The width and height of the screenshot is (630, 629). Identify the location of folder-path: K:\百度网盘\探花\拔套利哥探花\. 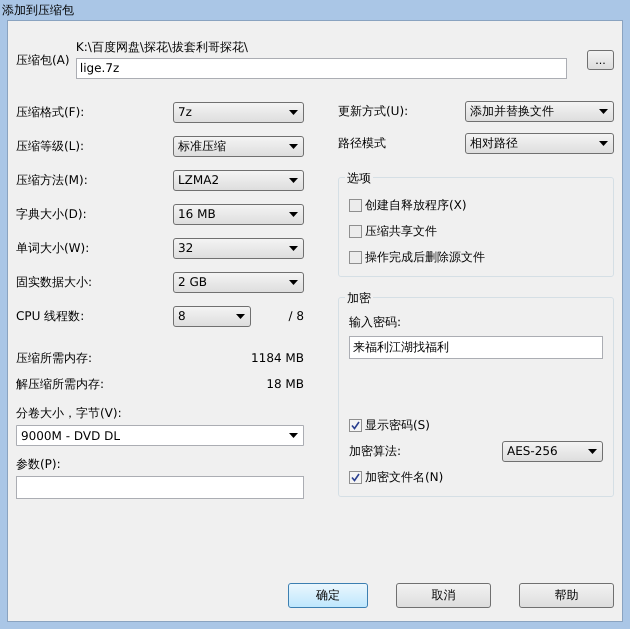
(162, 47).